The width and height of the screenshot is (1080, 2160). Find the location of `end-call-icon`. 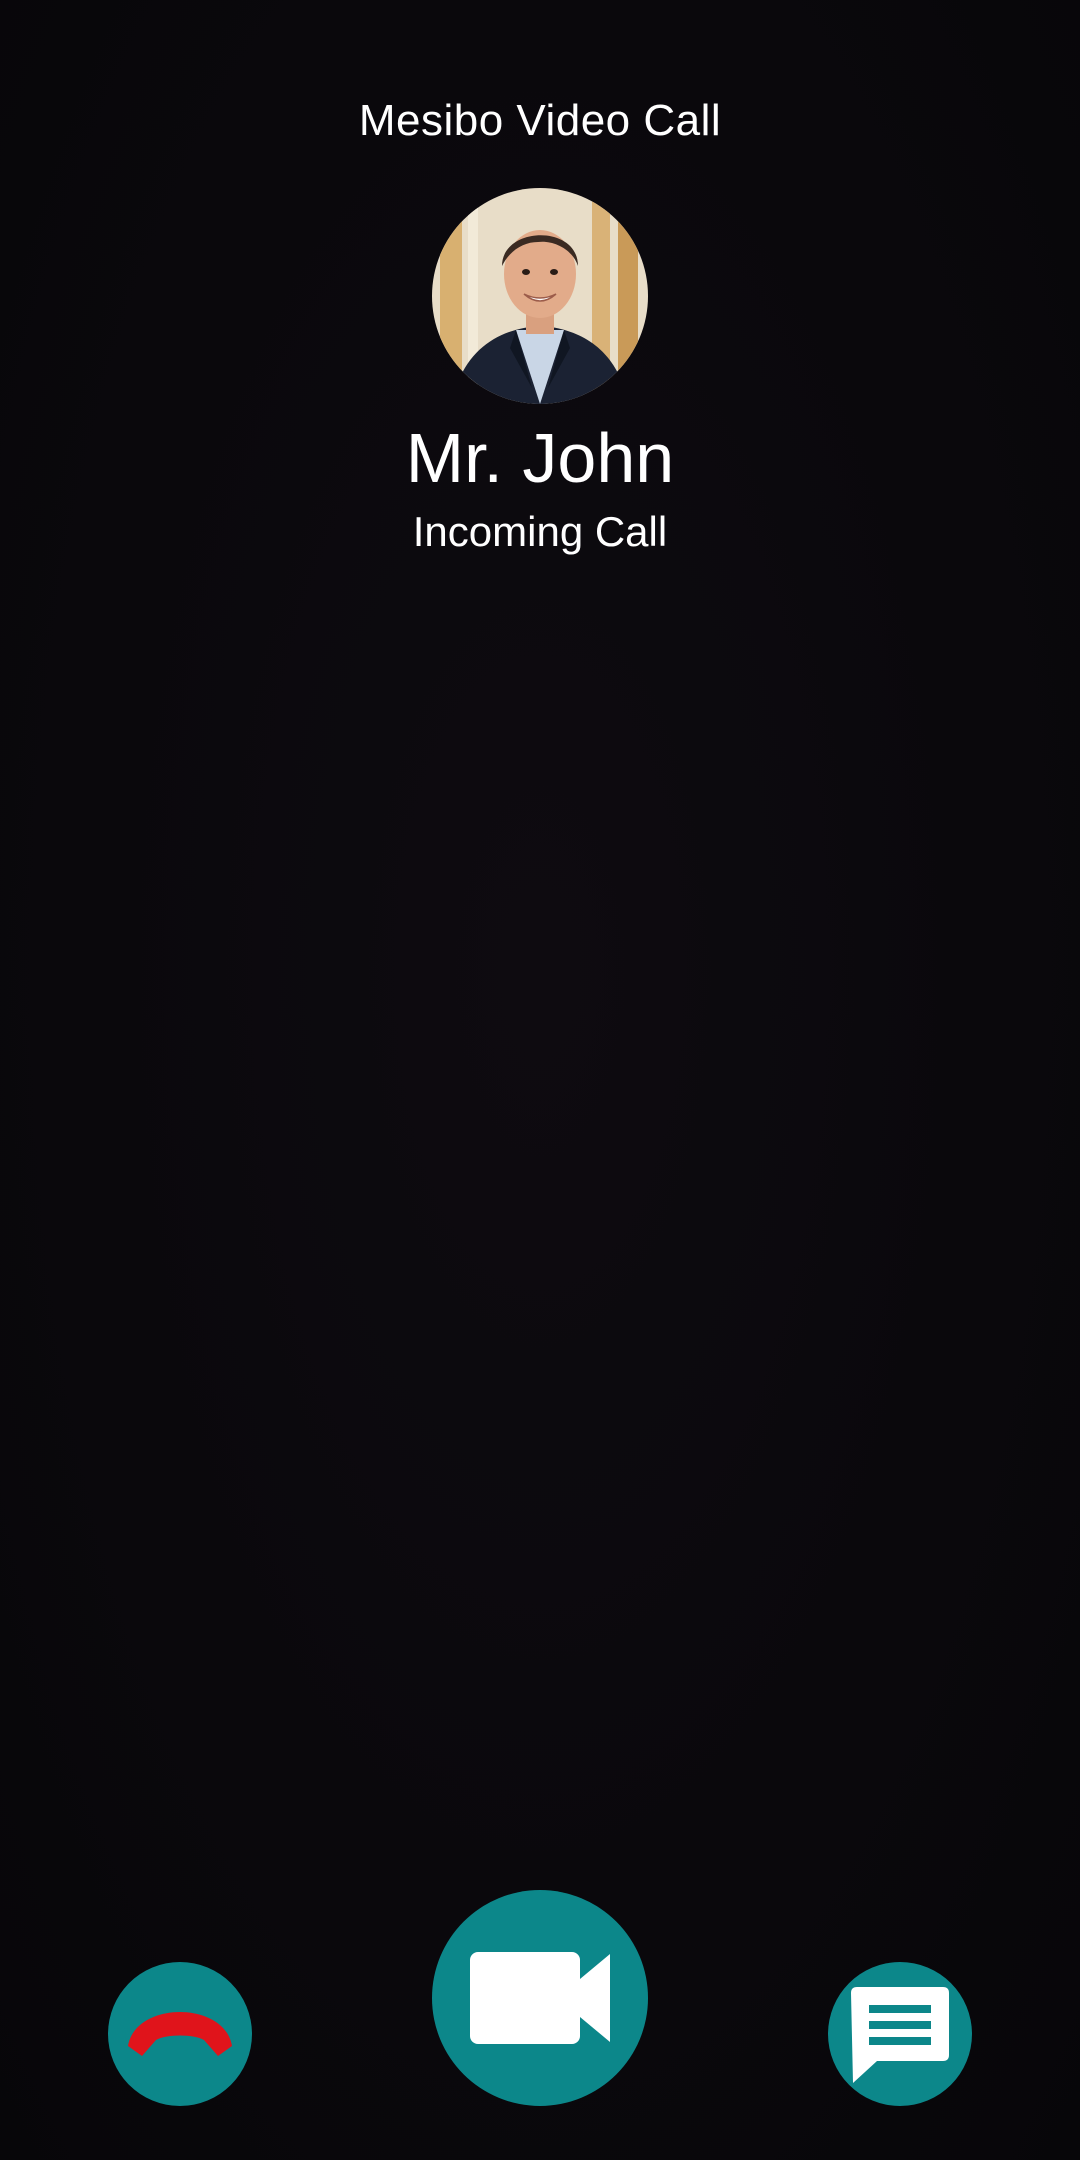

end-call-icon is located at coordinates (180, 2034).